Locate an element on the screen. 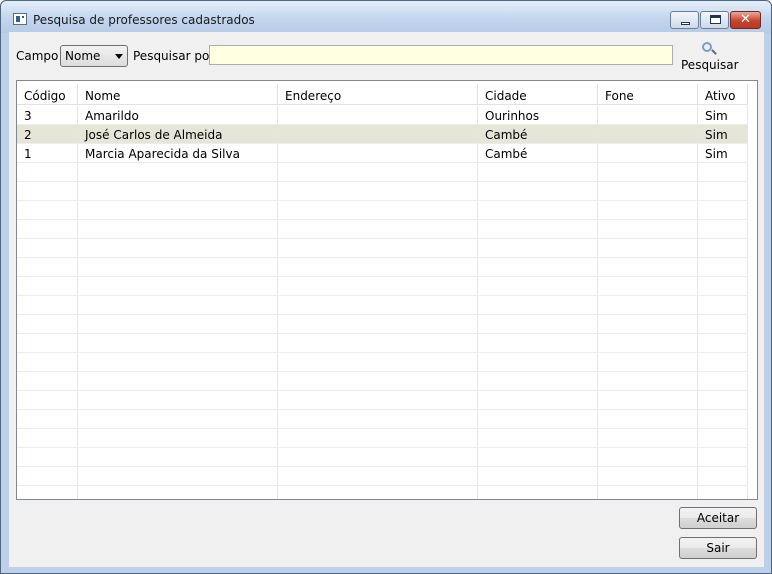 The height and width of the screenshot is (574, 772). table-row: 3 Amarildo Ourinhos Sim is located at coordinates (382, 115).